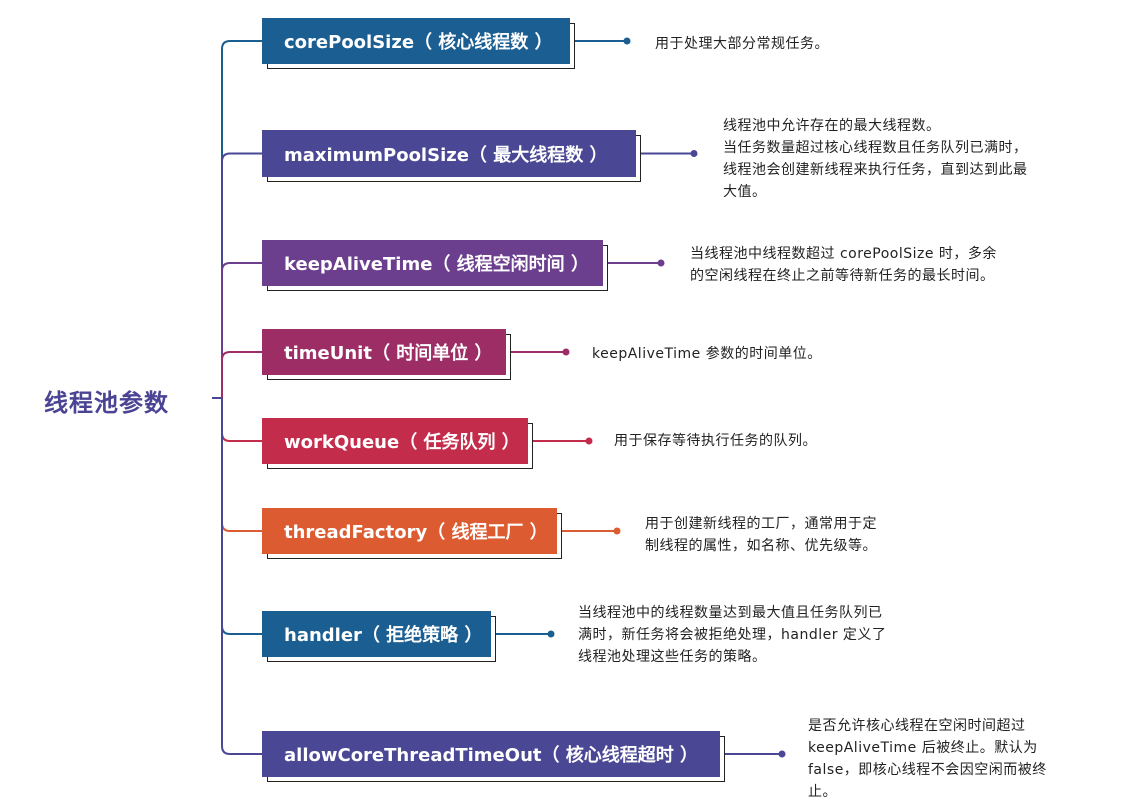 The image size is (1127, 806). I want to click on param-label: timeUnit（ 时间单位 ）, so click(384, 352).